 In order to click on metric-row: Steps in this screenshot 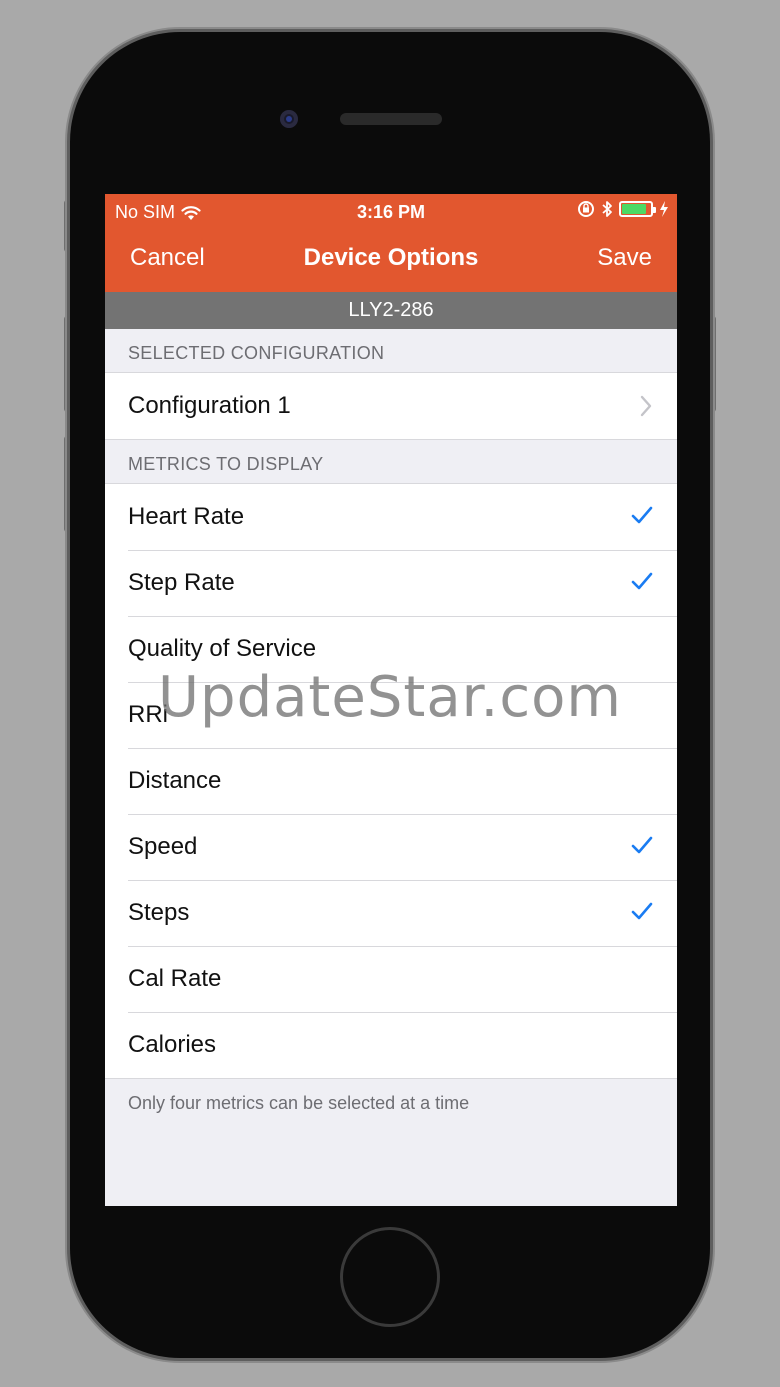, I will do `click(391, 913)`.